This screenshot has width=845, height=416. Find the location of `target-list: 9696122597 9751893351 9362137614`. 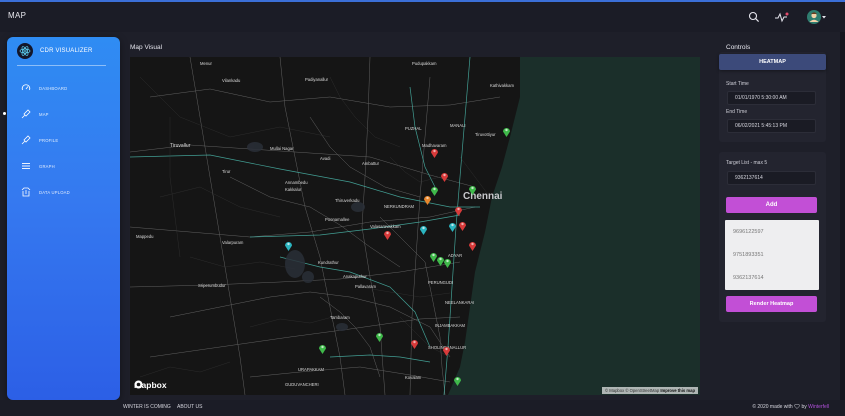

target-list: 9696122597 9751893351 9362137614 is located at coordinates (772, 255).